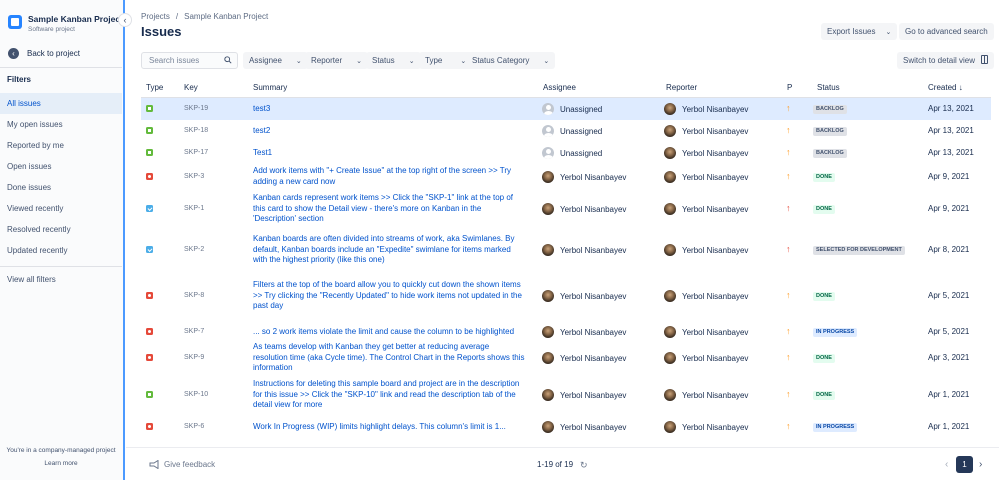 The image size is (999, 480). Describe the element at coordinates (61, 229) in the screenshot. I see `sidebar-item-resolved-recently: Resolved recently` at that location.